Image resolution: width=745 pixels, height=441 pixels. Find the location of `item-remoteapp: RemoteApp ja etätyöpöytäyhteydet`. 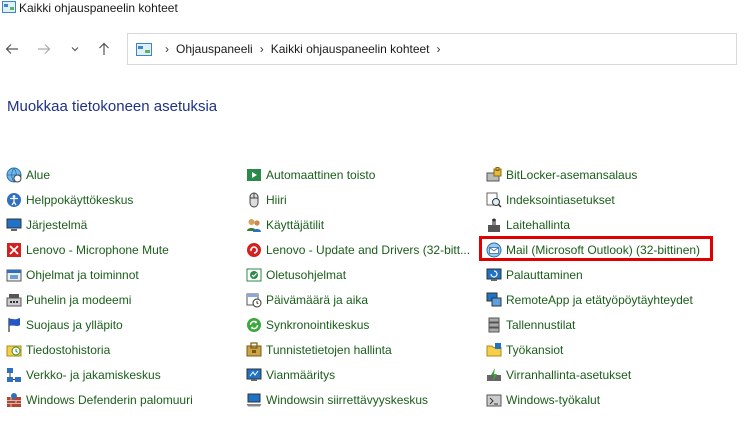

item-remoteapp: RemoteApp ja etätyöpöytäyhteydet is located at coordinates (589, 300).